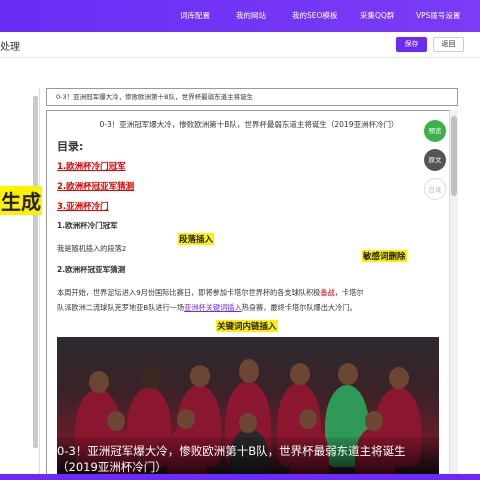 The image size is (480, 480). Describe the element at coordinates (213, 307) in the screenshot. I see `keyword-link: 亚洲杯关键词插入` at that location.